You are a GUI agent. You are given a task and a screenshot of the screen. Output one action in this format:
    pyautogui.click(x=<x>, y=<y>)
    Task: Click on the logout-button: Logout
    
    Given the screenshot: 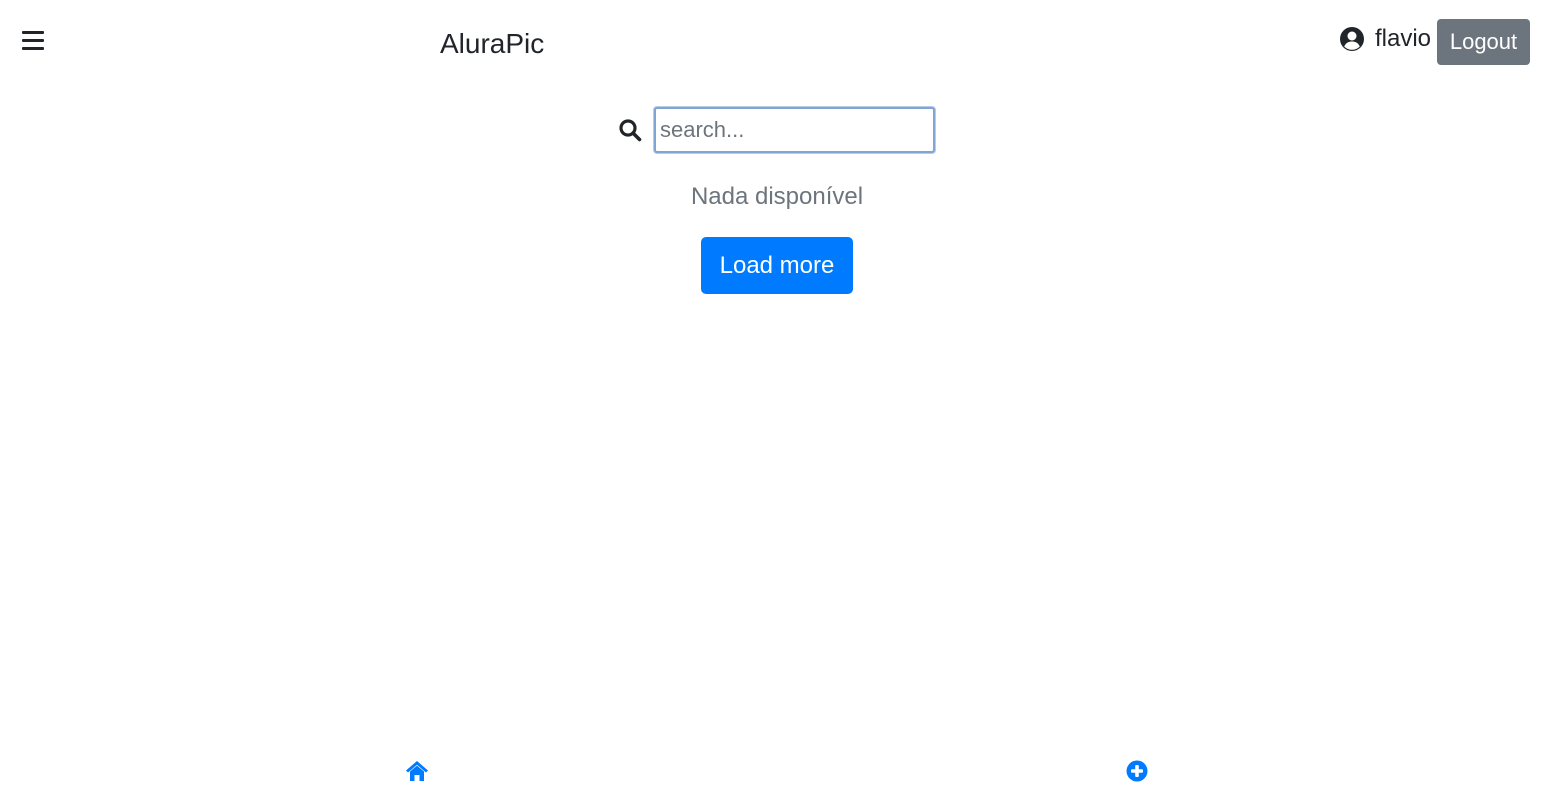 What is the action you would take?
    pyautogui.click(x=1483, y=42)
    